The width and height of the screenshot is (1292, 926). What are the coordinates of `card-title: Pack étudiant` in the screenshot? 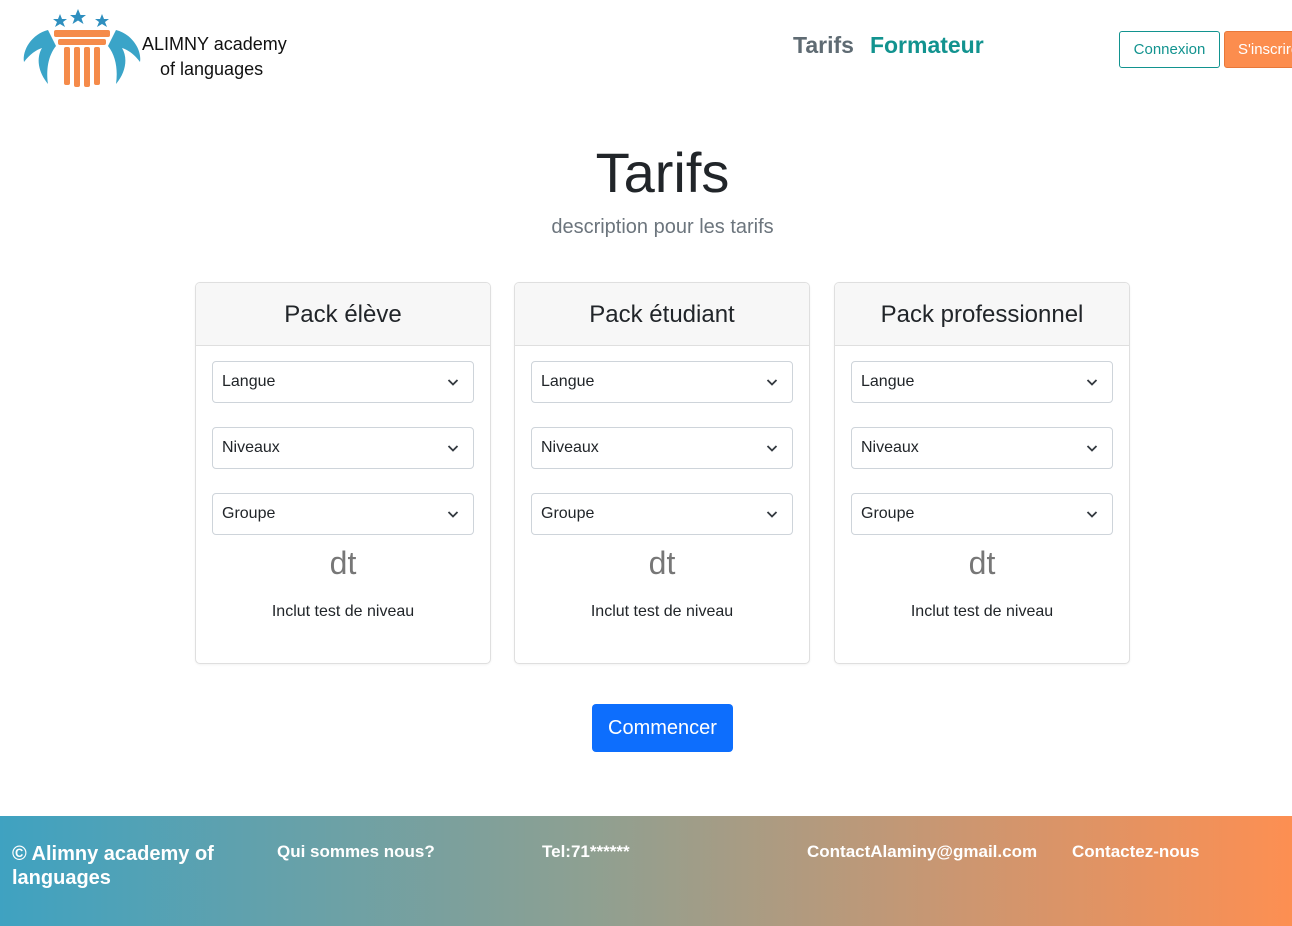 It's located at (662, 314).